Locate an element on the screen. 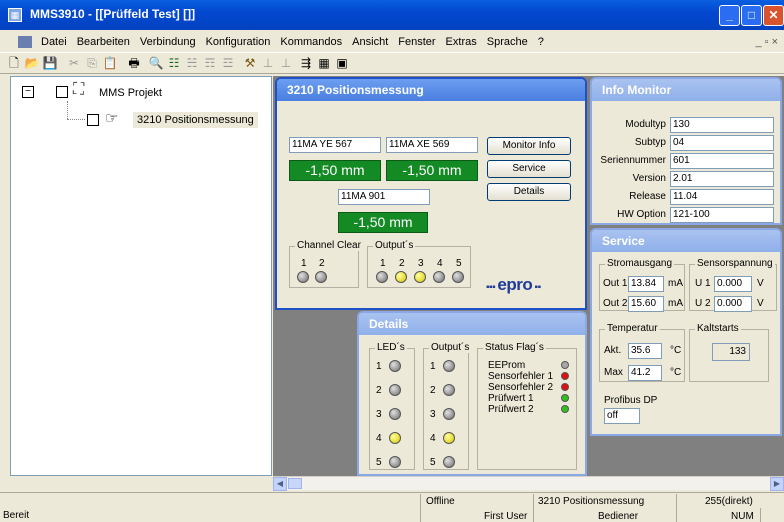 Image resolution: width=784 pixels, height=522 pixels. tree-child-checkbox is located at coordinates (93, 120).